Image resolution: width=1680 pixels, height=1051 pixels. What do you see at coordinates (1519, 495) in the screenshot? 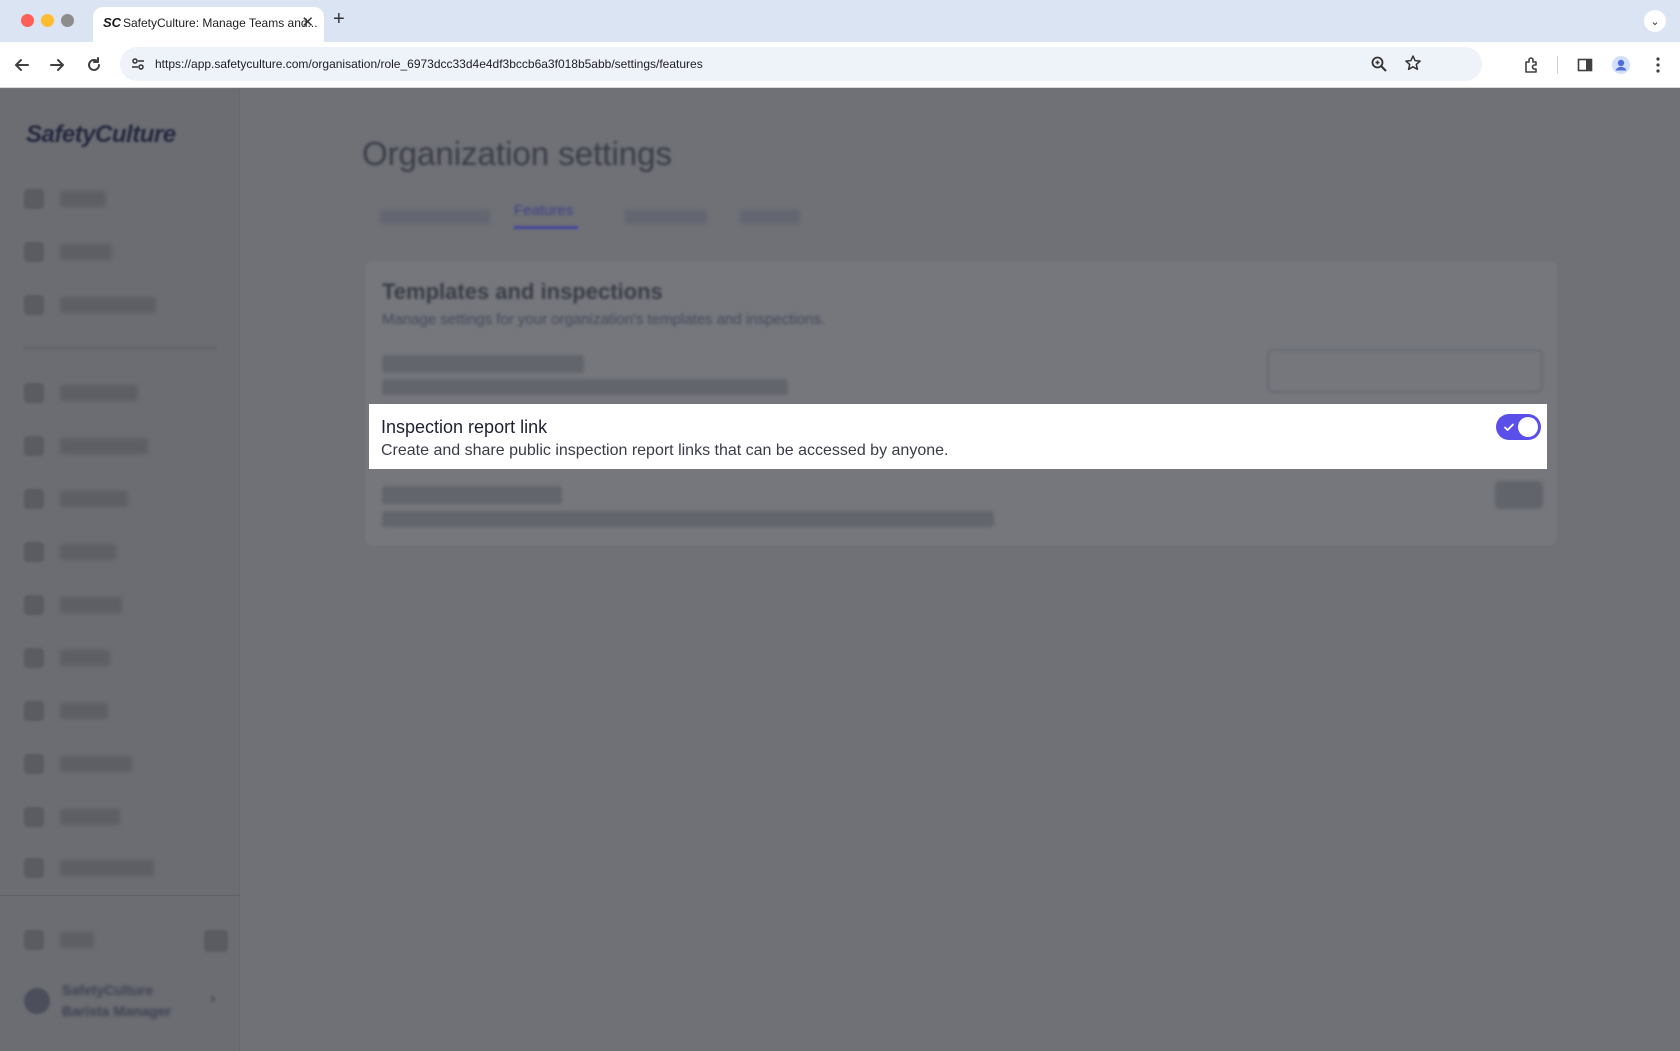
I see `setting-button-placeholder` at bounding box center [1519, 495].